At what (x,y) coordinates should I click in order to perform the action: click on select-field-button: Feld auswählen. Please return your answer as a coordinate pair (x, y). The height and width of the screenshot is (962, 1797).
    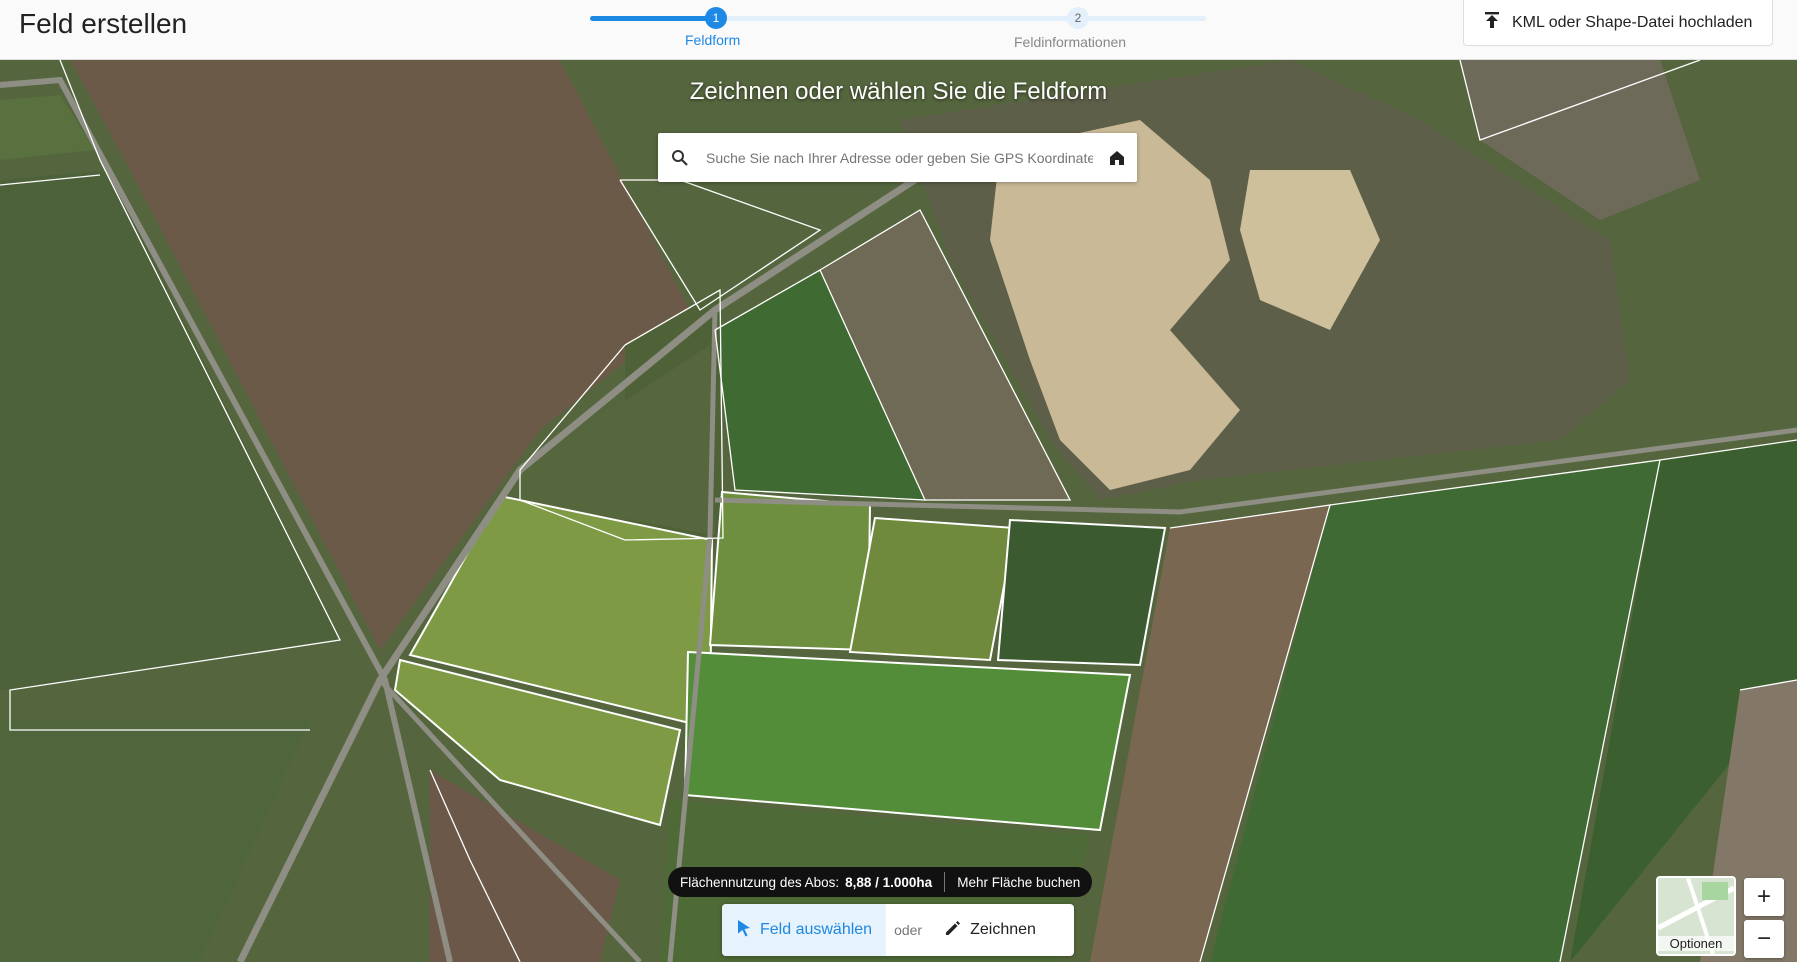
    Looking at the image, I should click on (804, 930).